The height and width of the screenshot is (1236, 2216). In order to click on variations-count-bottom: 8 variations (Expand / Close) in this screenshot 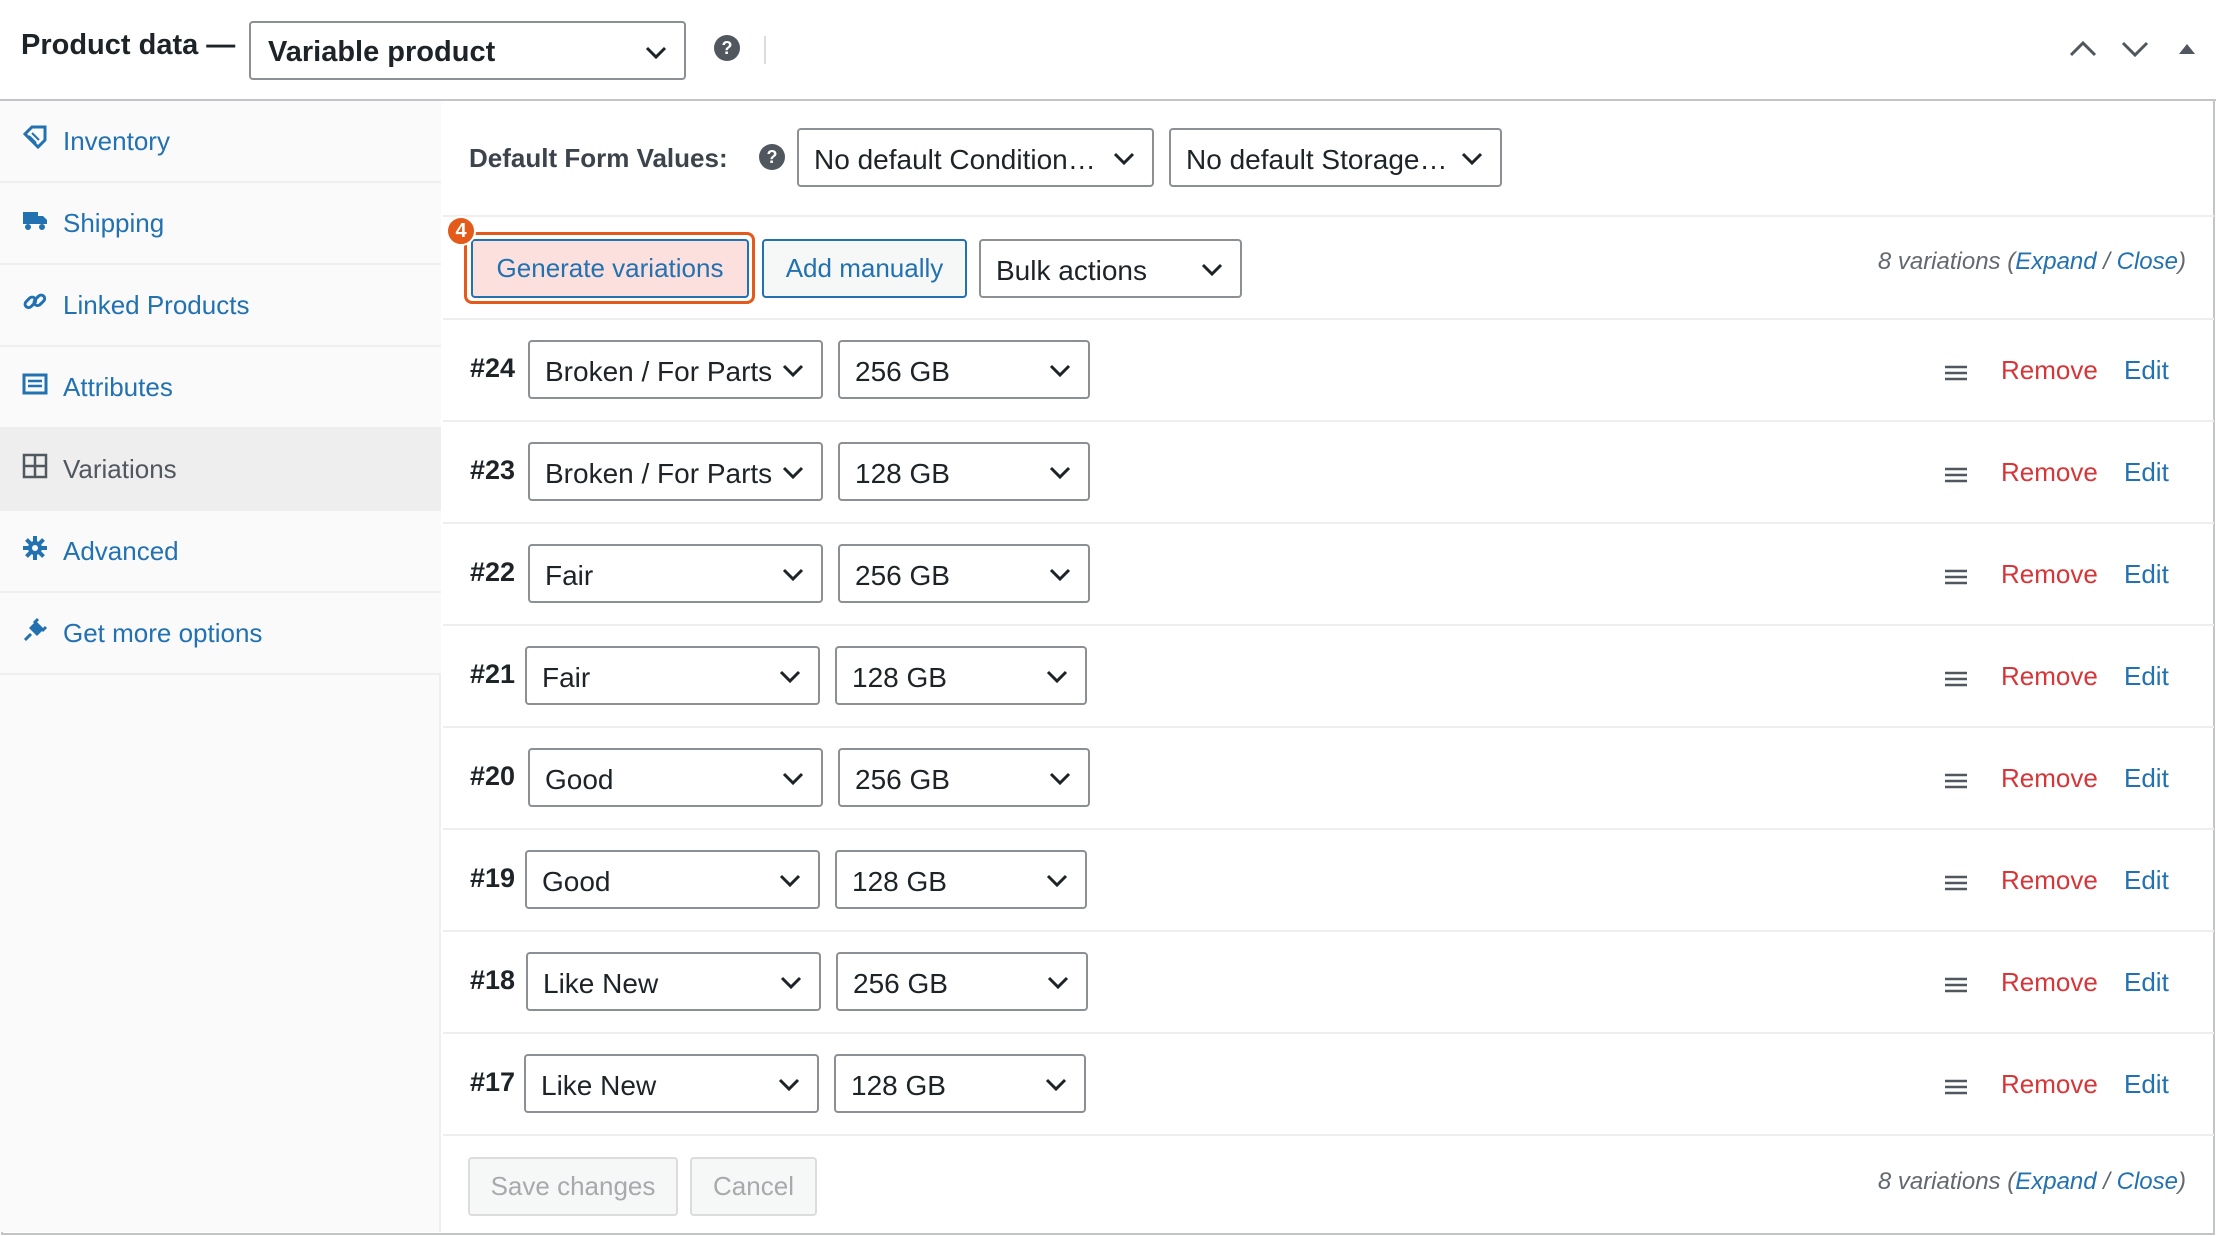, I will do `click(2031, 1181)`.